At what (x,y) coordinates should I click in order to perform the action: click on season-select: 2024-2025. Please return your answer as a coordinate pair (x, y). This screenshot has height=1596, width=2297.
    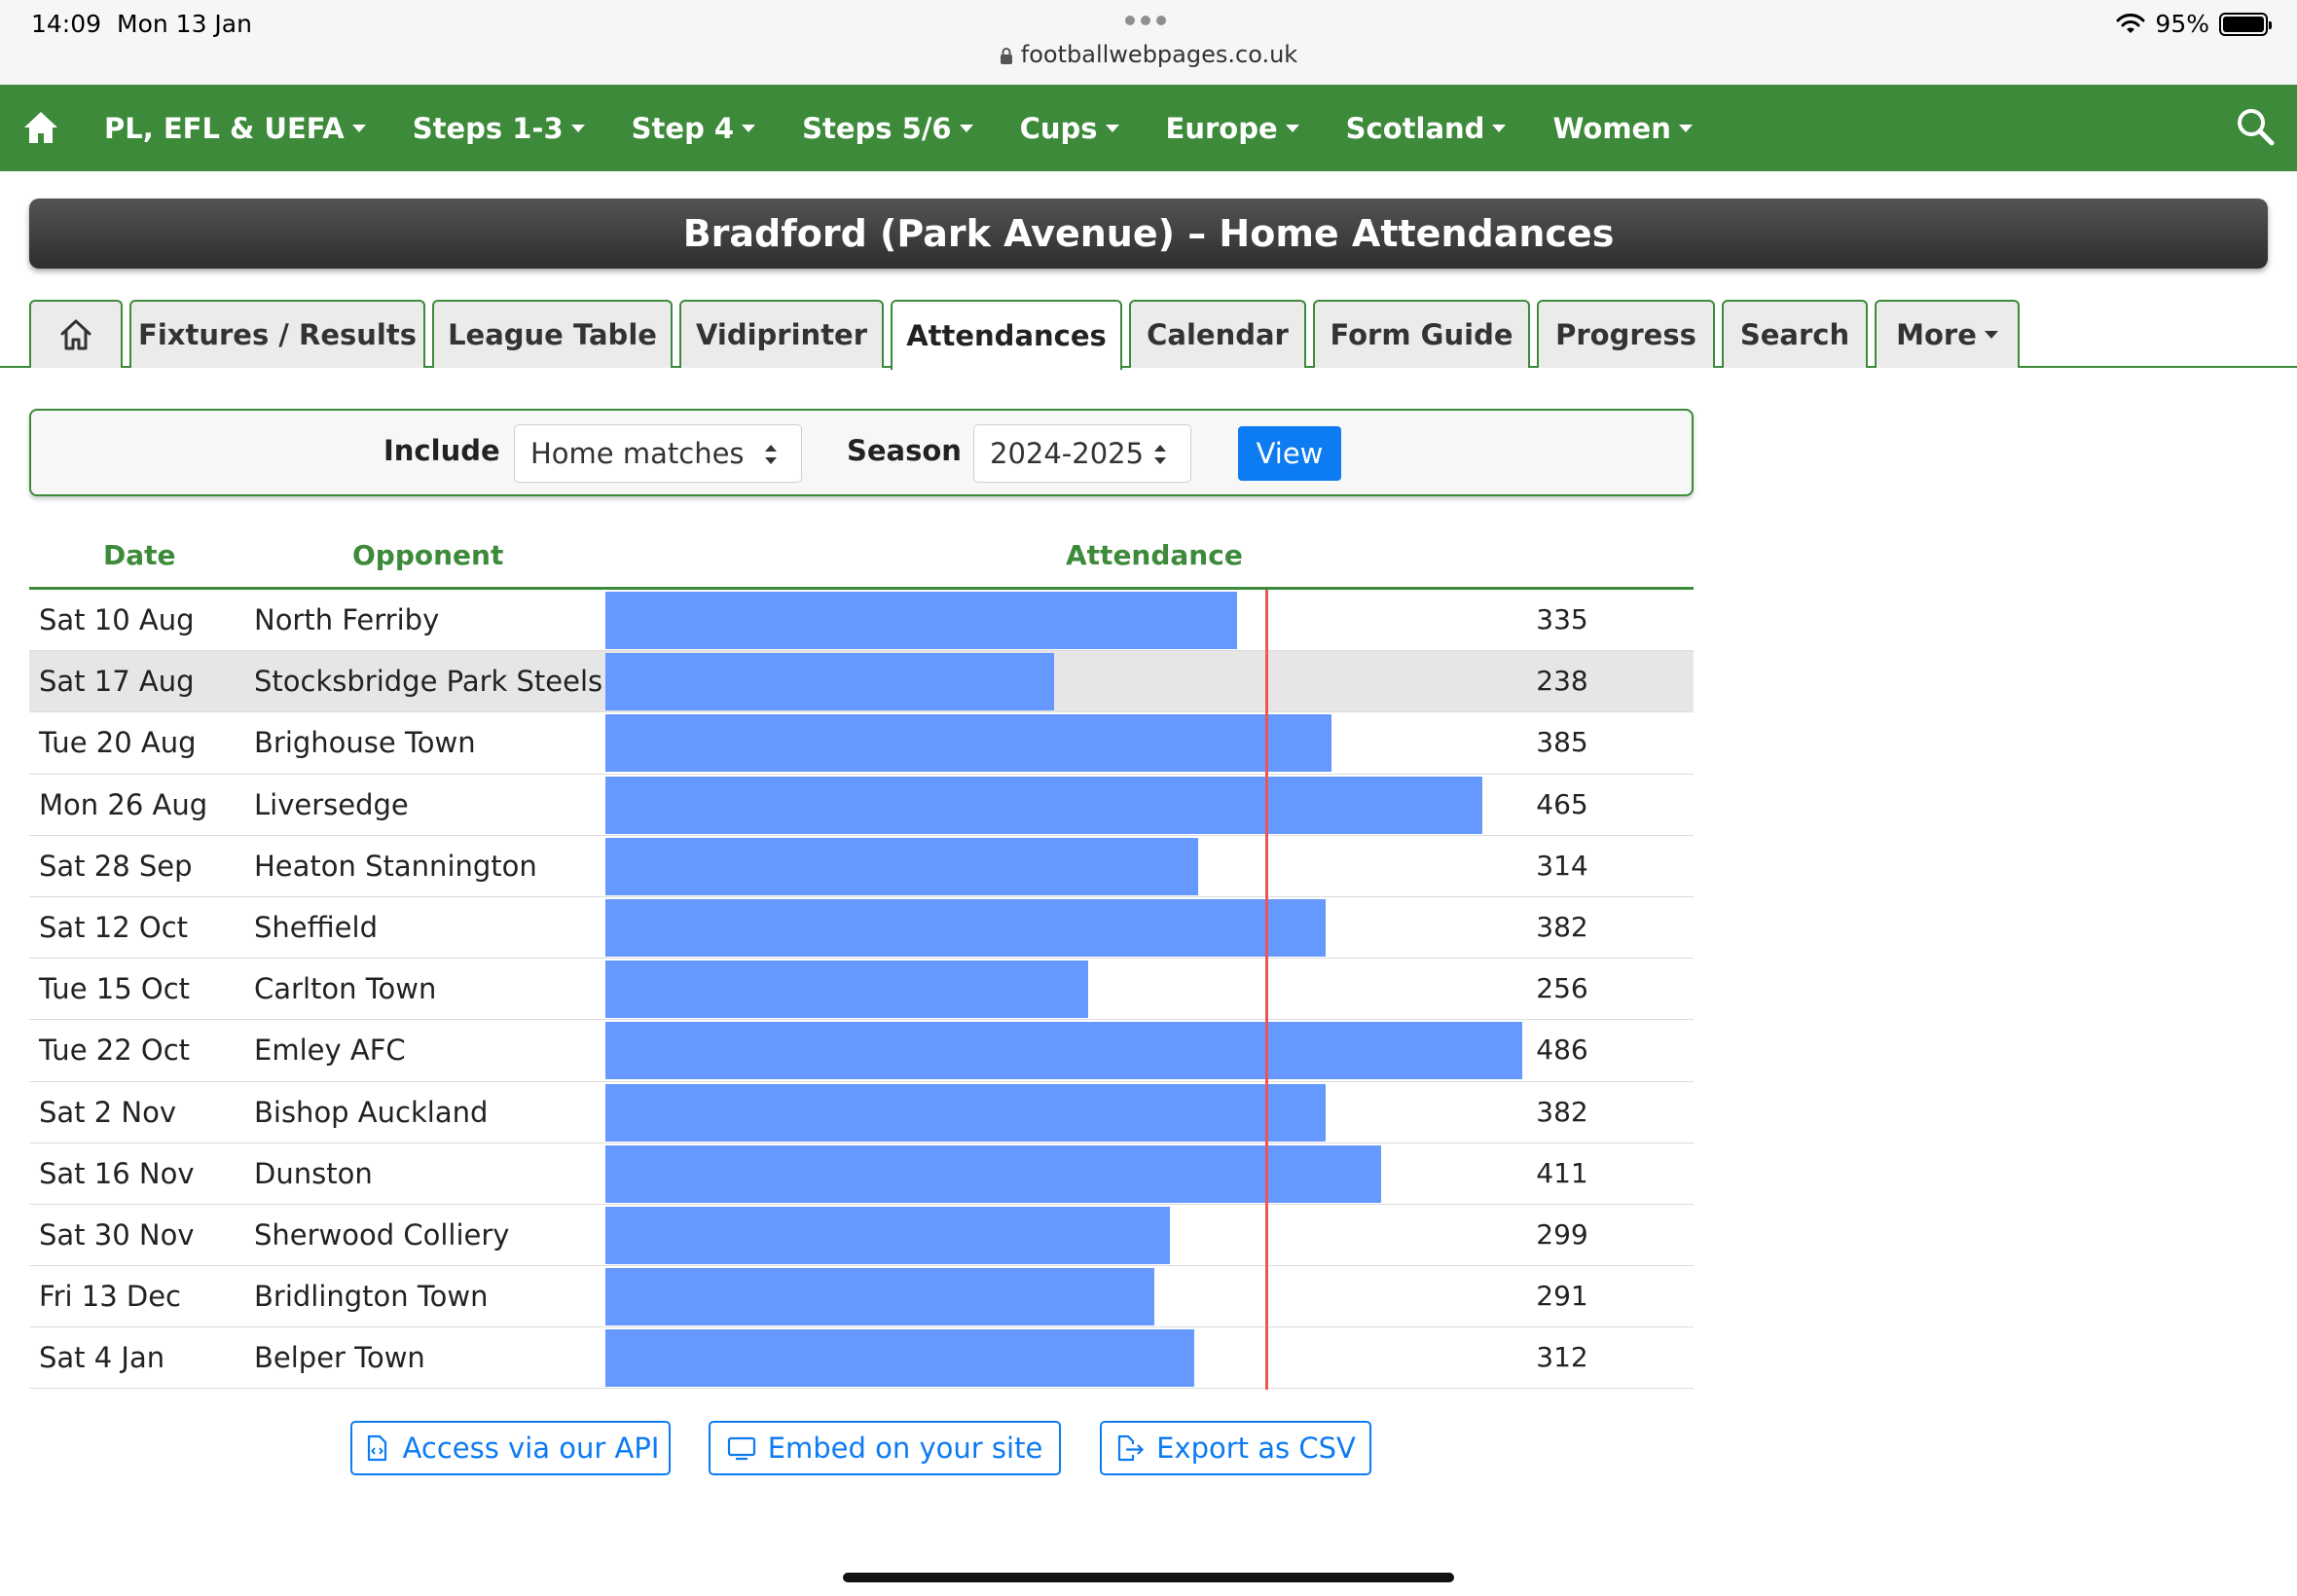
    Looking at the image, I should click on (1082, 453).